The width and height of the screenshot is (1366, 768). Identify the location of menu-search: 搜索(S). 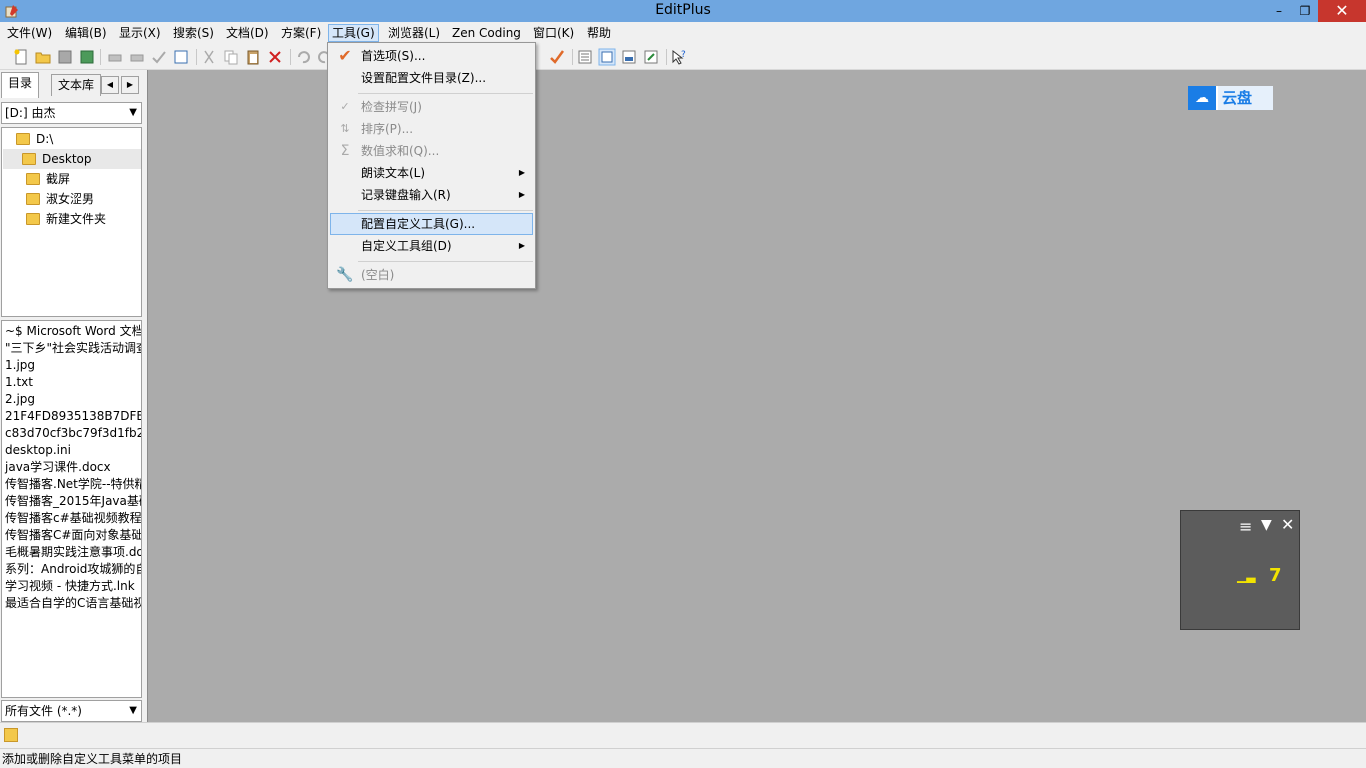
(193, 34).